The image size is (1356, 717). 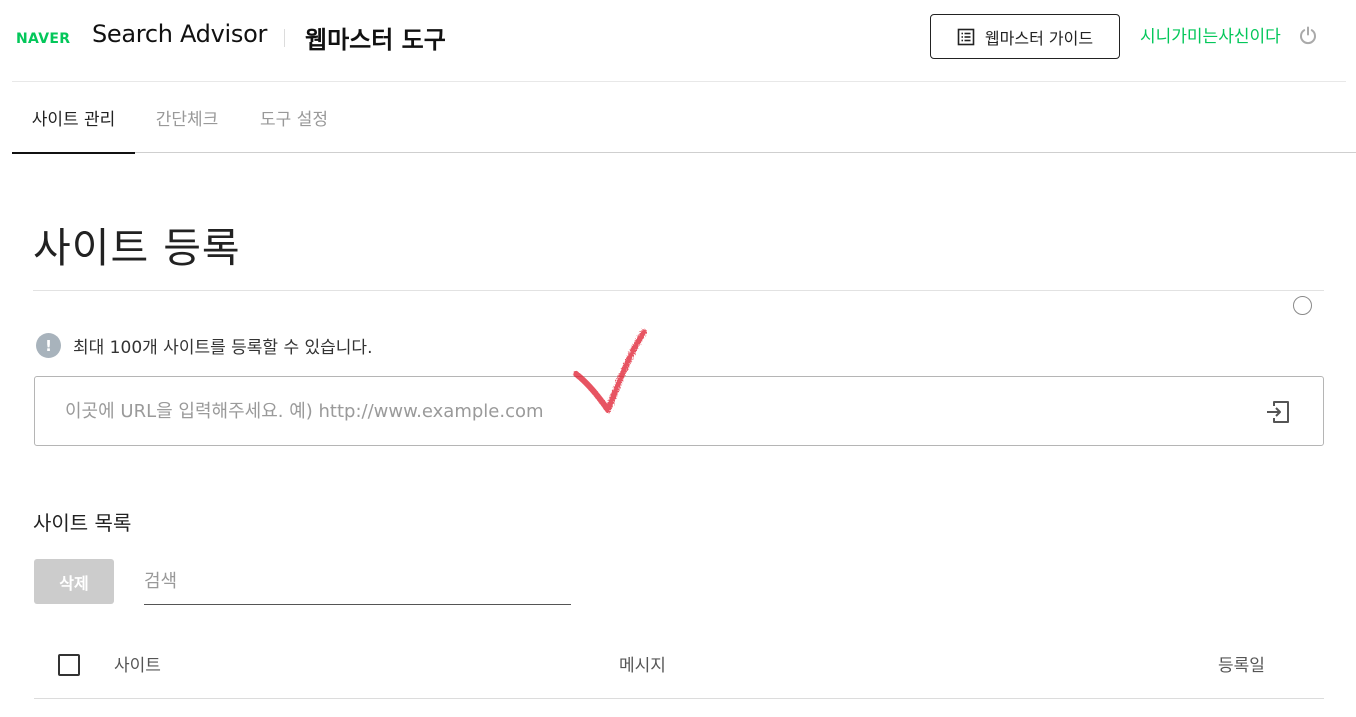 What do you see at coordinates (82, 523) in the screenshot?
I see `site-list-title: 사이트 목록` at bounding box center [82, 523].